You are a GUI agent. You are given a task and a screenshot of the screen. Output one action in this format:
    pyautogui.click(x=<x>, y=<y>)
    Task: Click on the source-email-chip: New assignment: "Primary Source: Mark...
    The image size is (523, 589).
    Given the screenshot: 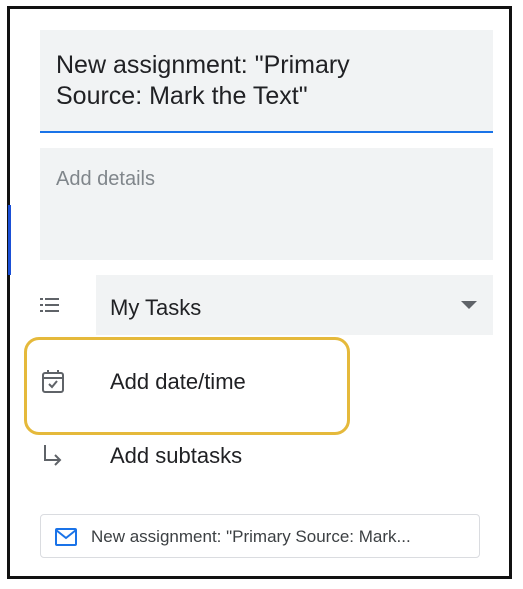 What is the action you would take?
    pyautogui.click(x=260, y=536)
    